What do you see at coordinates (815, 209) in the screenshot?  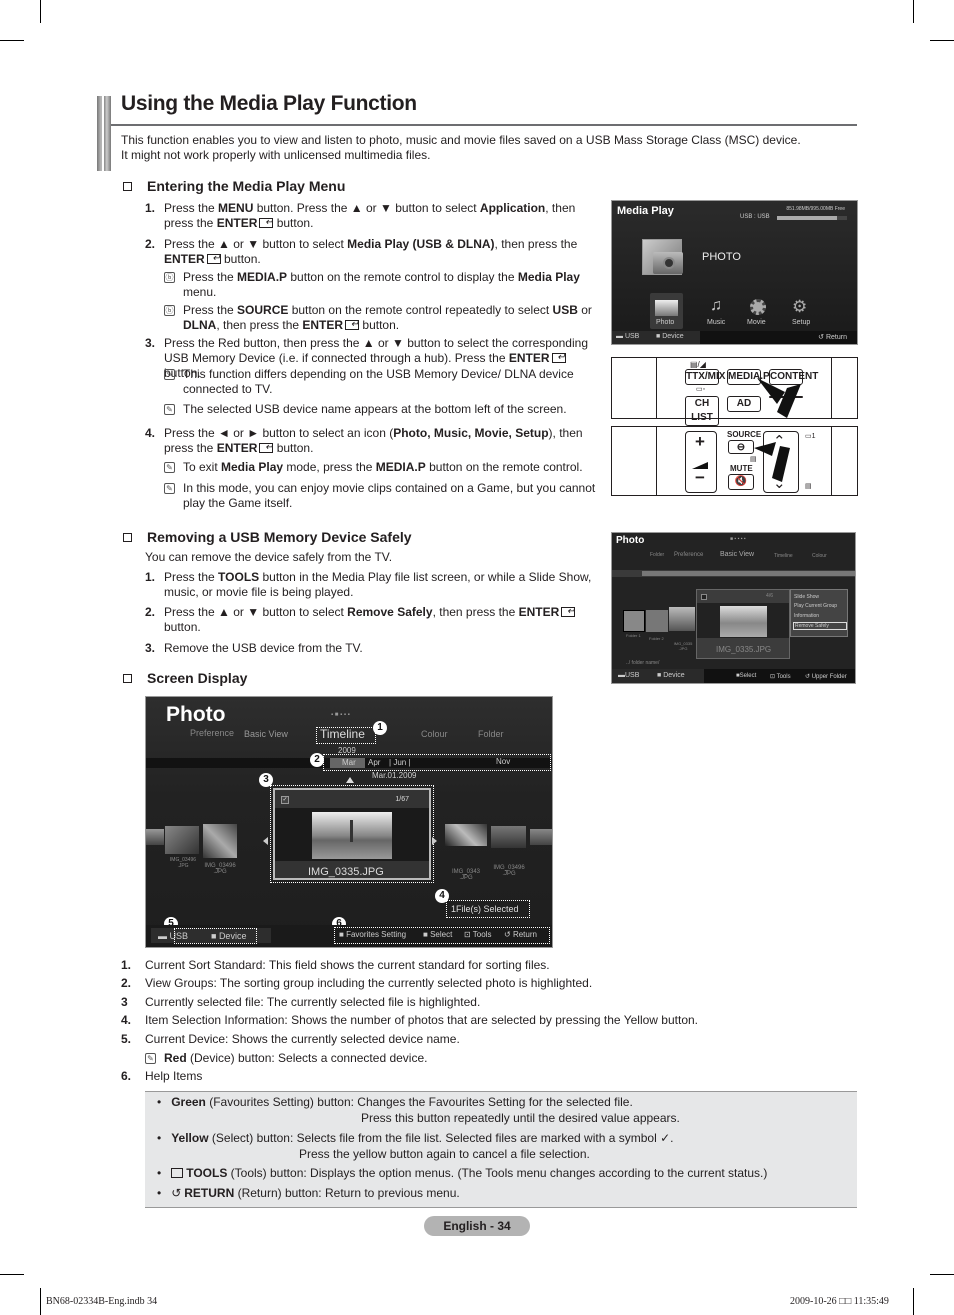 I see `storage-free: 851.98MB/995.00MB Free` at bounding box center [815, 209].